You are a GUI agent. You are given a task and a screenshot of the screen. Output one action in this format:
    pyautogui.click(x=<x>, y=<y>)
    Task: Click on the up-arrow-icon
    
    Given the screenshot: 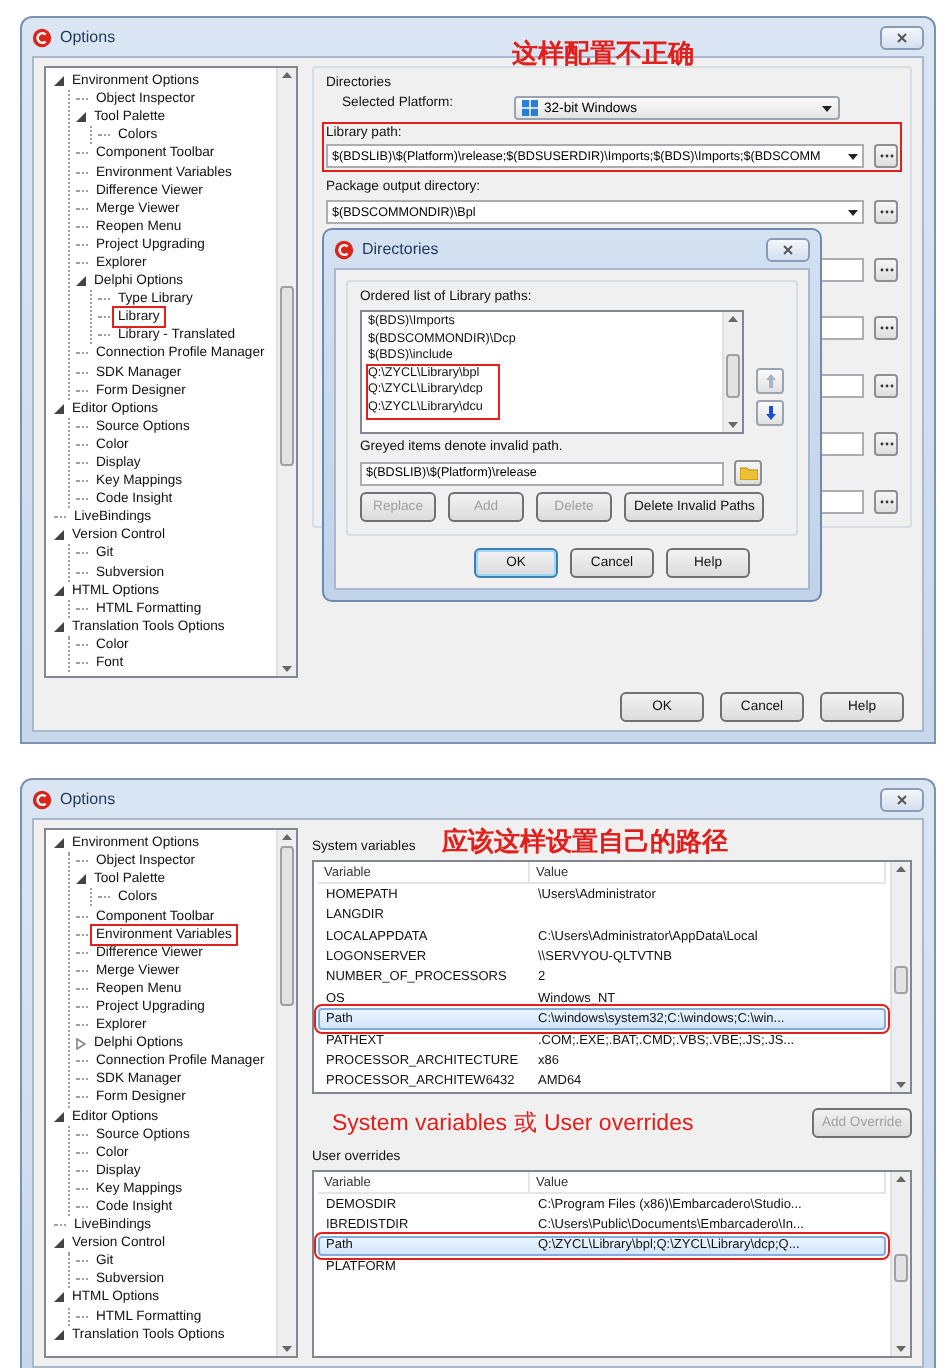 What is the action you would take?
    pyautogui.click(x=770, y=381)
    